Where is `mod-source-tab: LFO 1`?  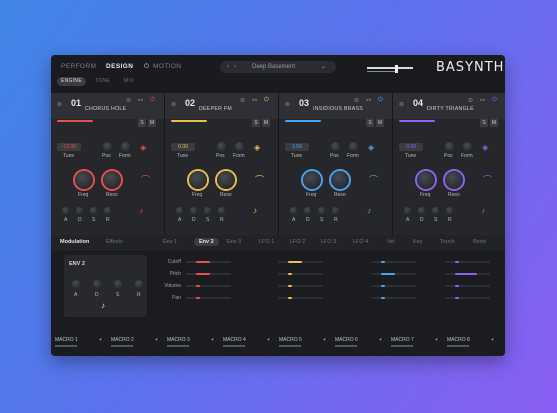 mod-source-tab: LFO 1 is located at coordinates (266, 242).